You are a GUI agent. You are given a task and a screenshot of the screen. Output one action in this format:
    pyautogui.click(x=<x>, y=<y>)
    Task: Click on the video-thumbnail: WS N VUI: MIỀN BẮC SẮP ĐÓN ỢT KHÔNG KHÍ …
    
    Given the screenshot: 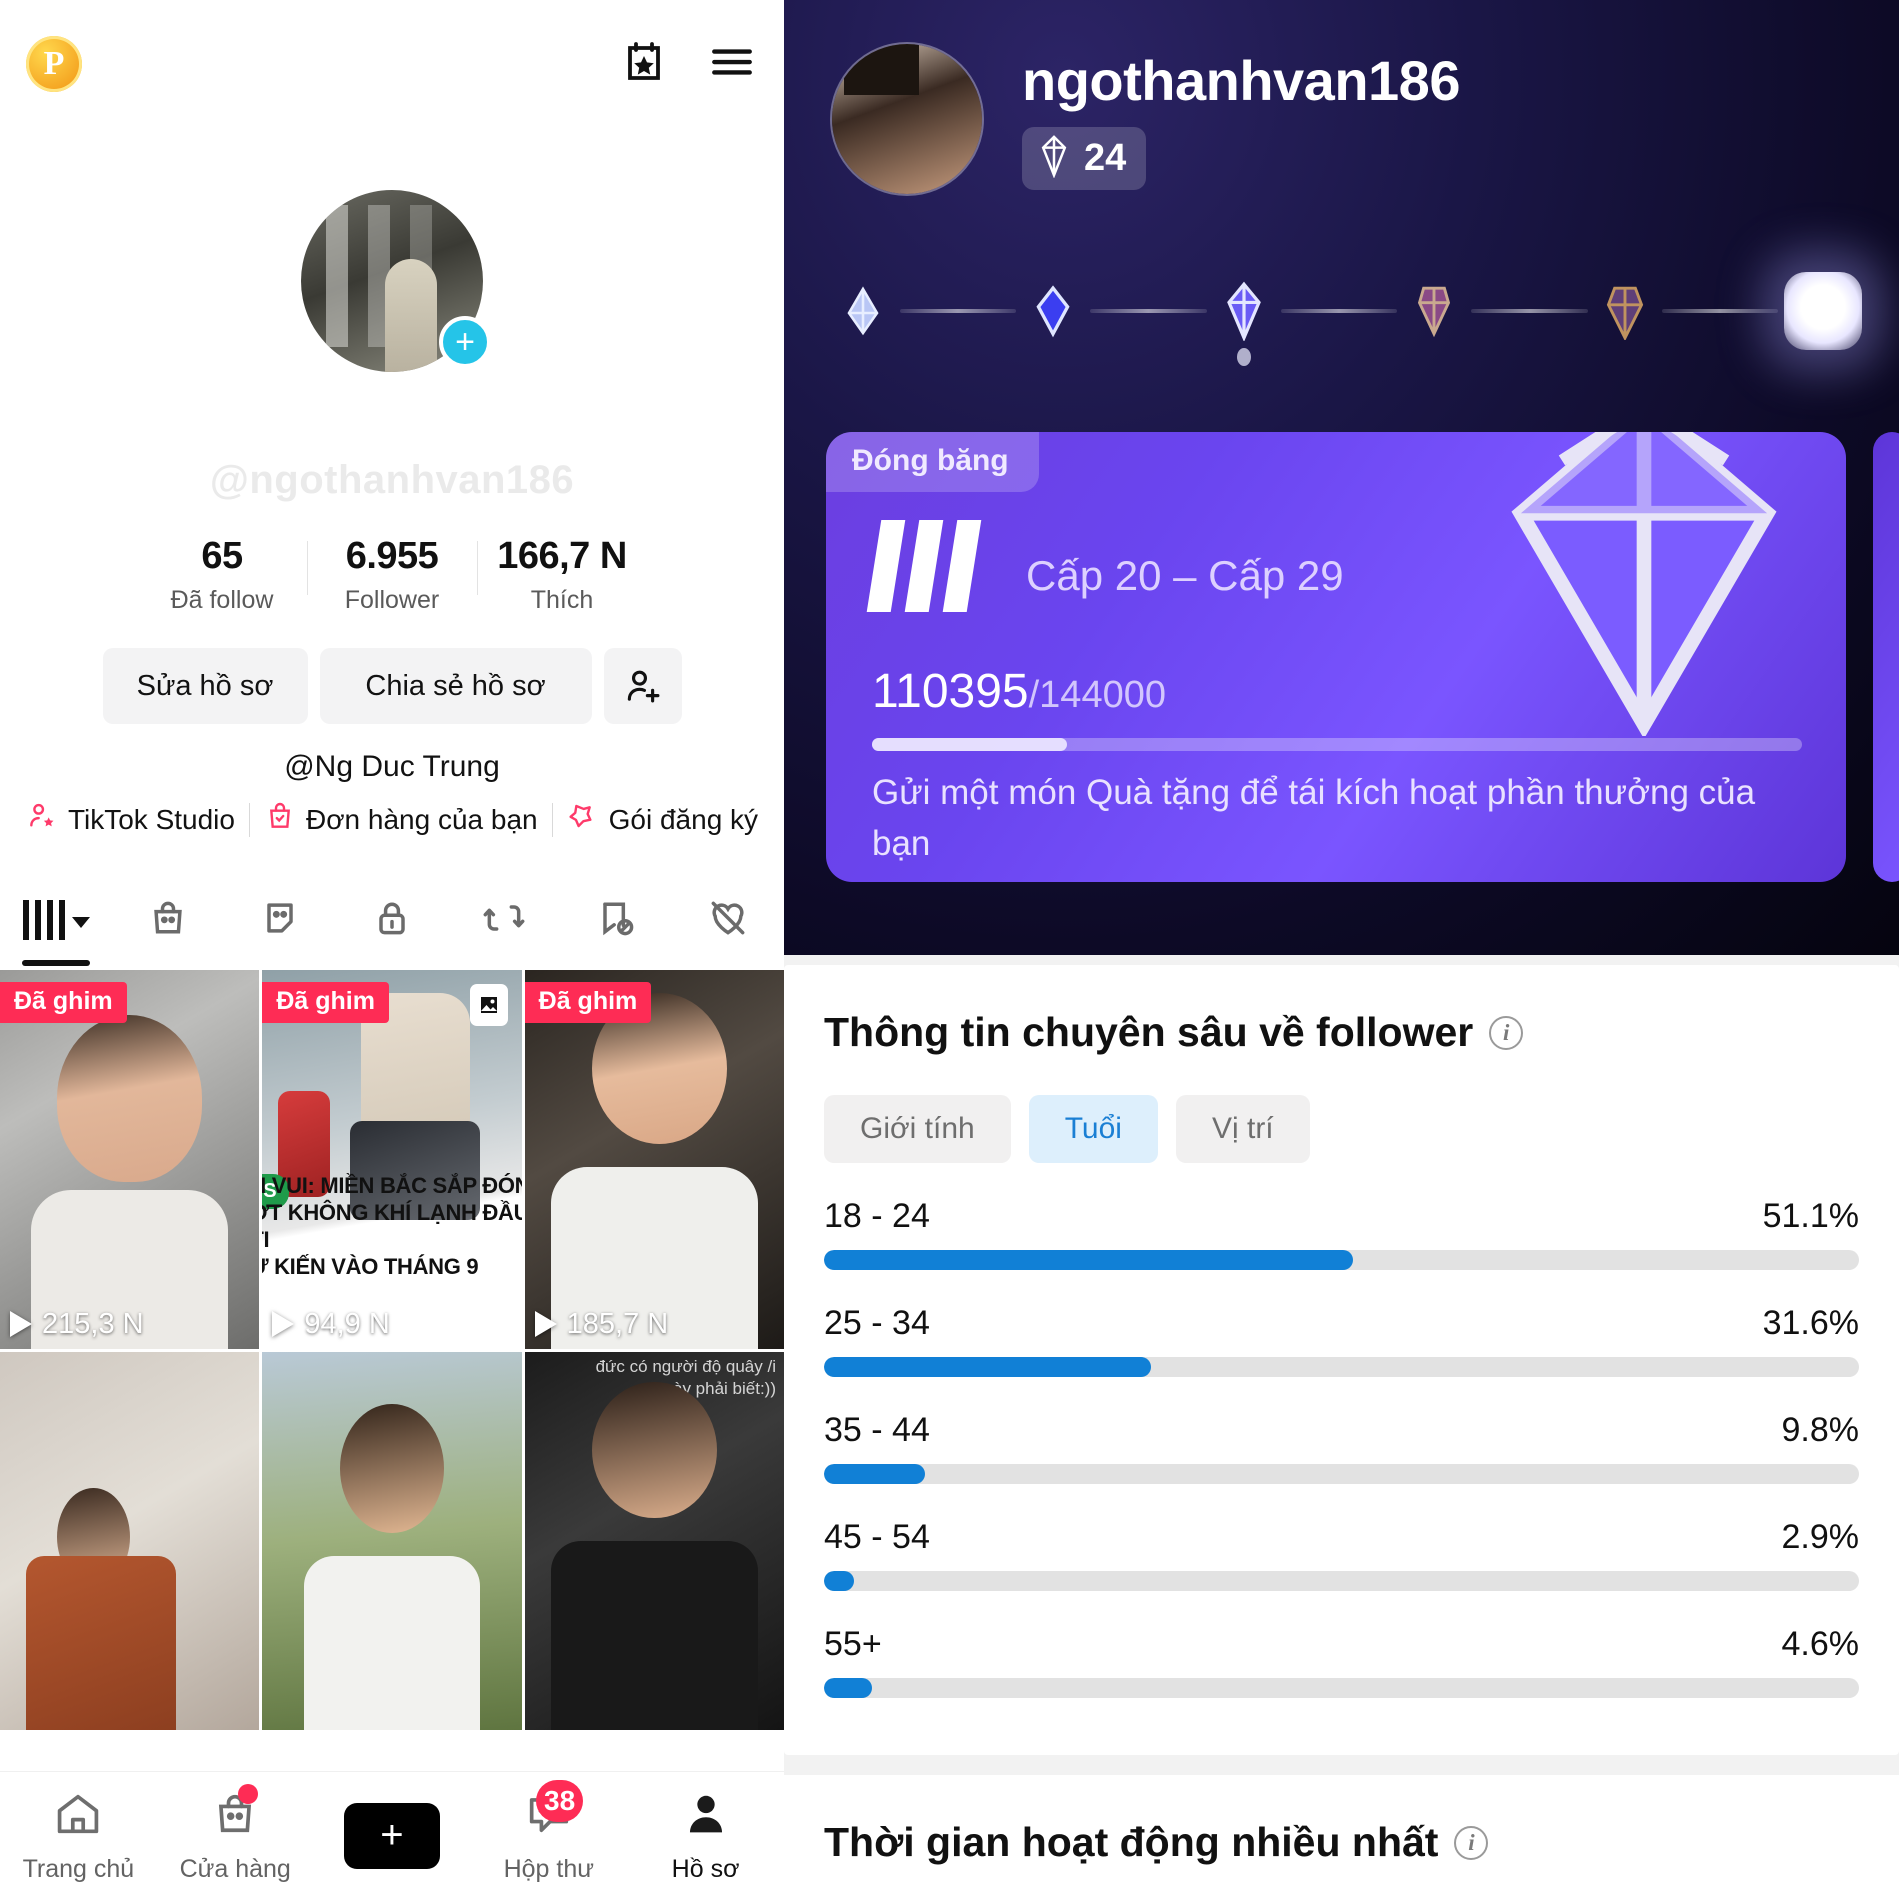 What is the action you would take?
    pyautogui.click(x=392, y=1159)
    